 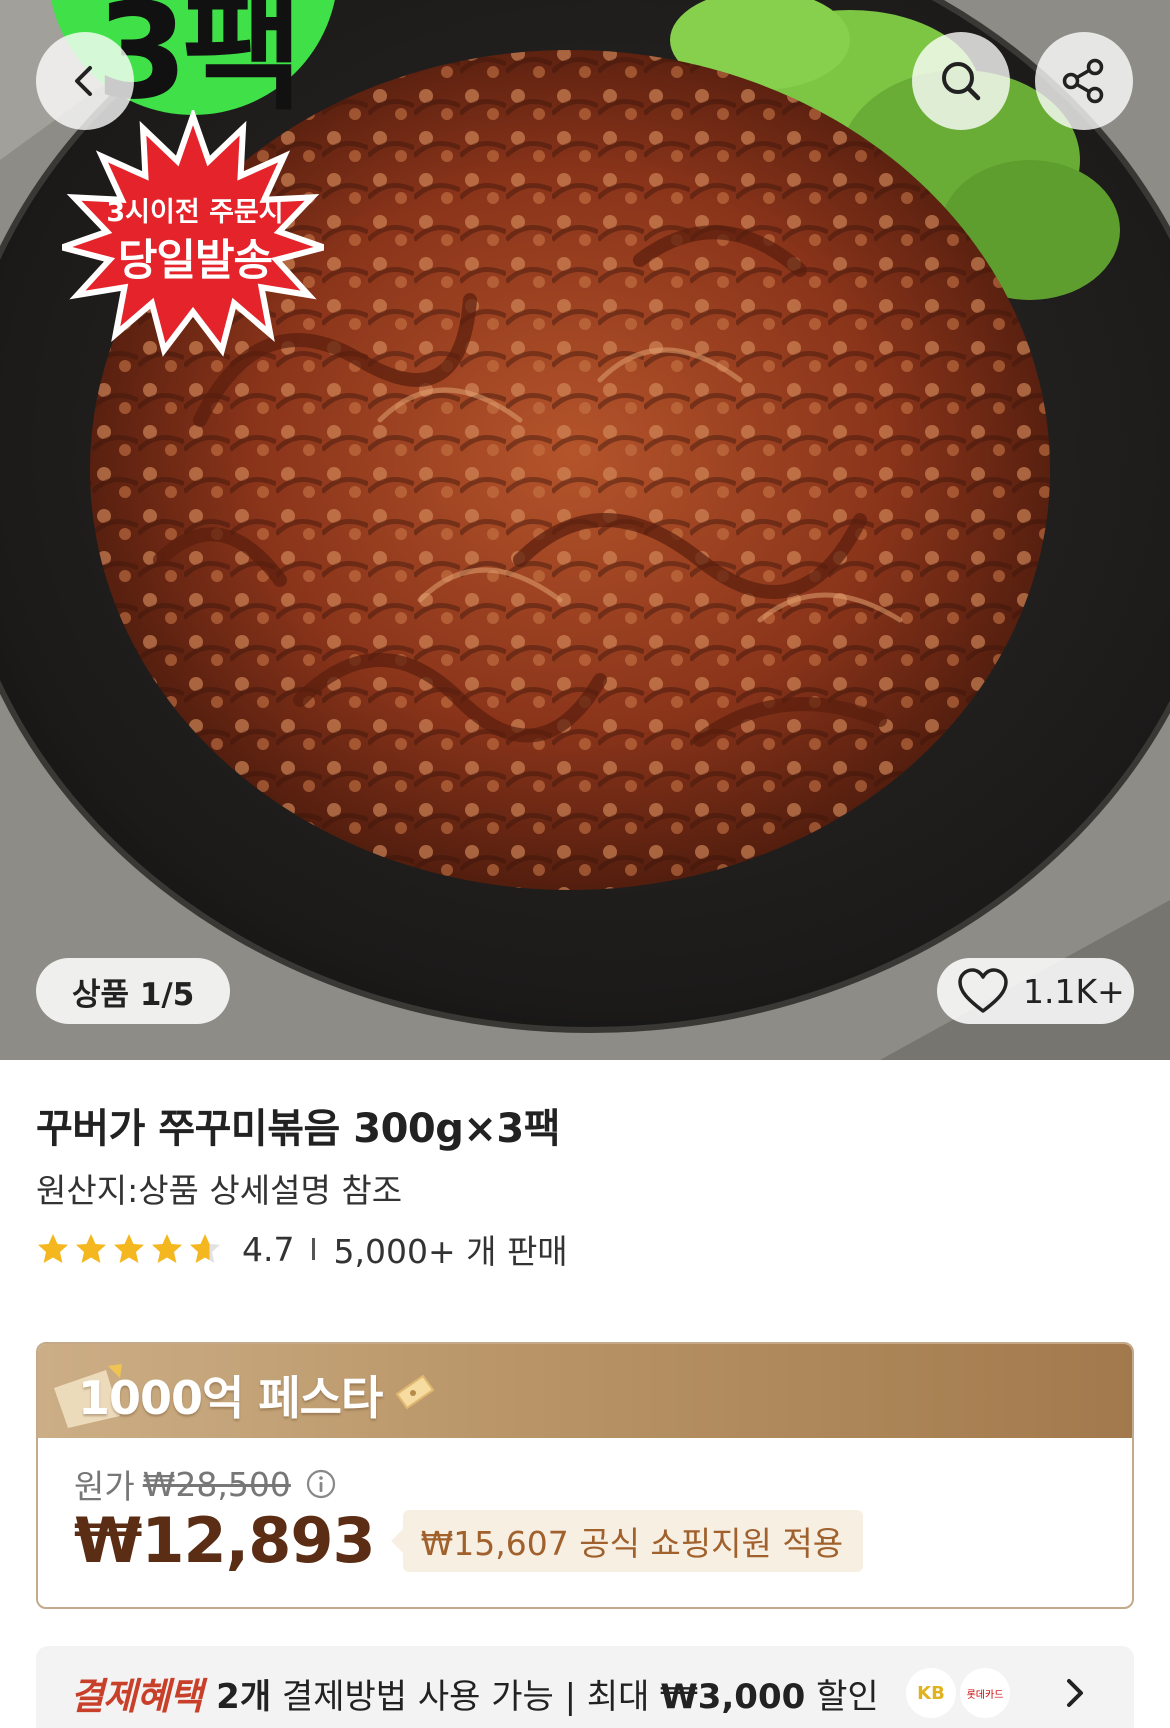 I want to click on product-title: 꾸버가 쭈꾸미볶음 300g×3팩, so click(x=298, y=1129).